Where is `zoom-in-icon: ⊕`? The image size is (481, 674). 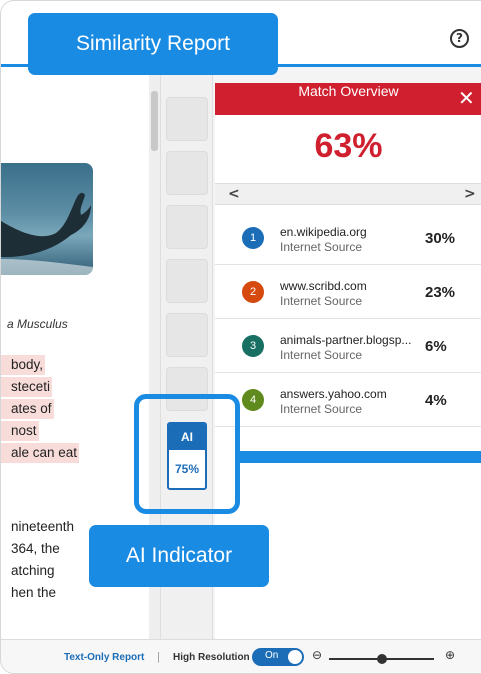 zoom-in-icon: ⊕ is located at coordinates (450, 655).